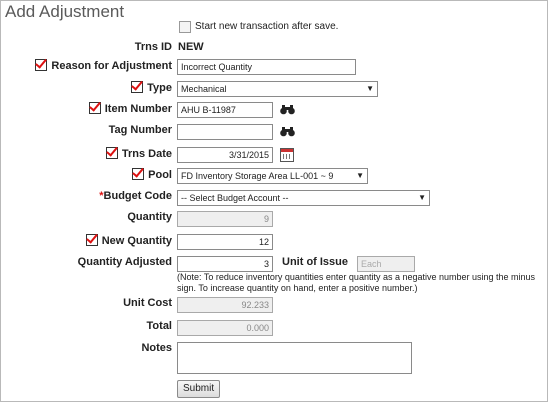  What do you see at coordinates (65, 11) in the screenshot?
I see `page-title: Add Adjustment` at bounding box center [65, 11].